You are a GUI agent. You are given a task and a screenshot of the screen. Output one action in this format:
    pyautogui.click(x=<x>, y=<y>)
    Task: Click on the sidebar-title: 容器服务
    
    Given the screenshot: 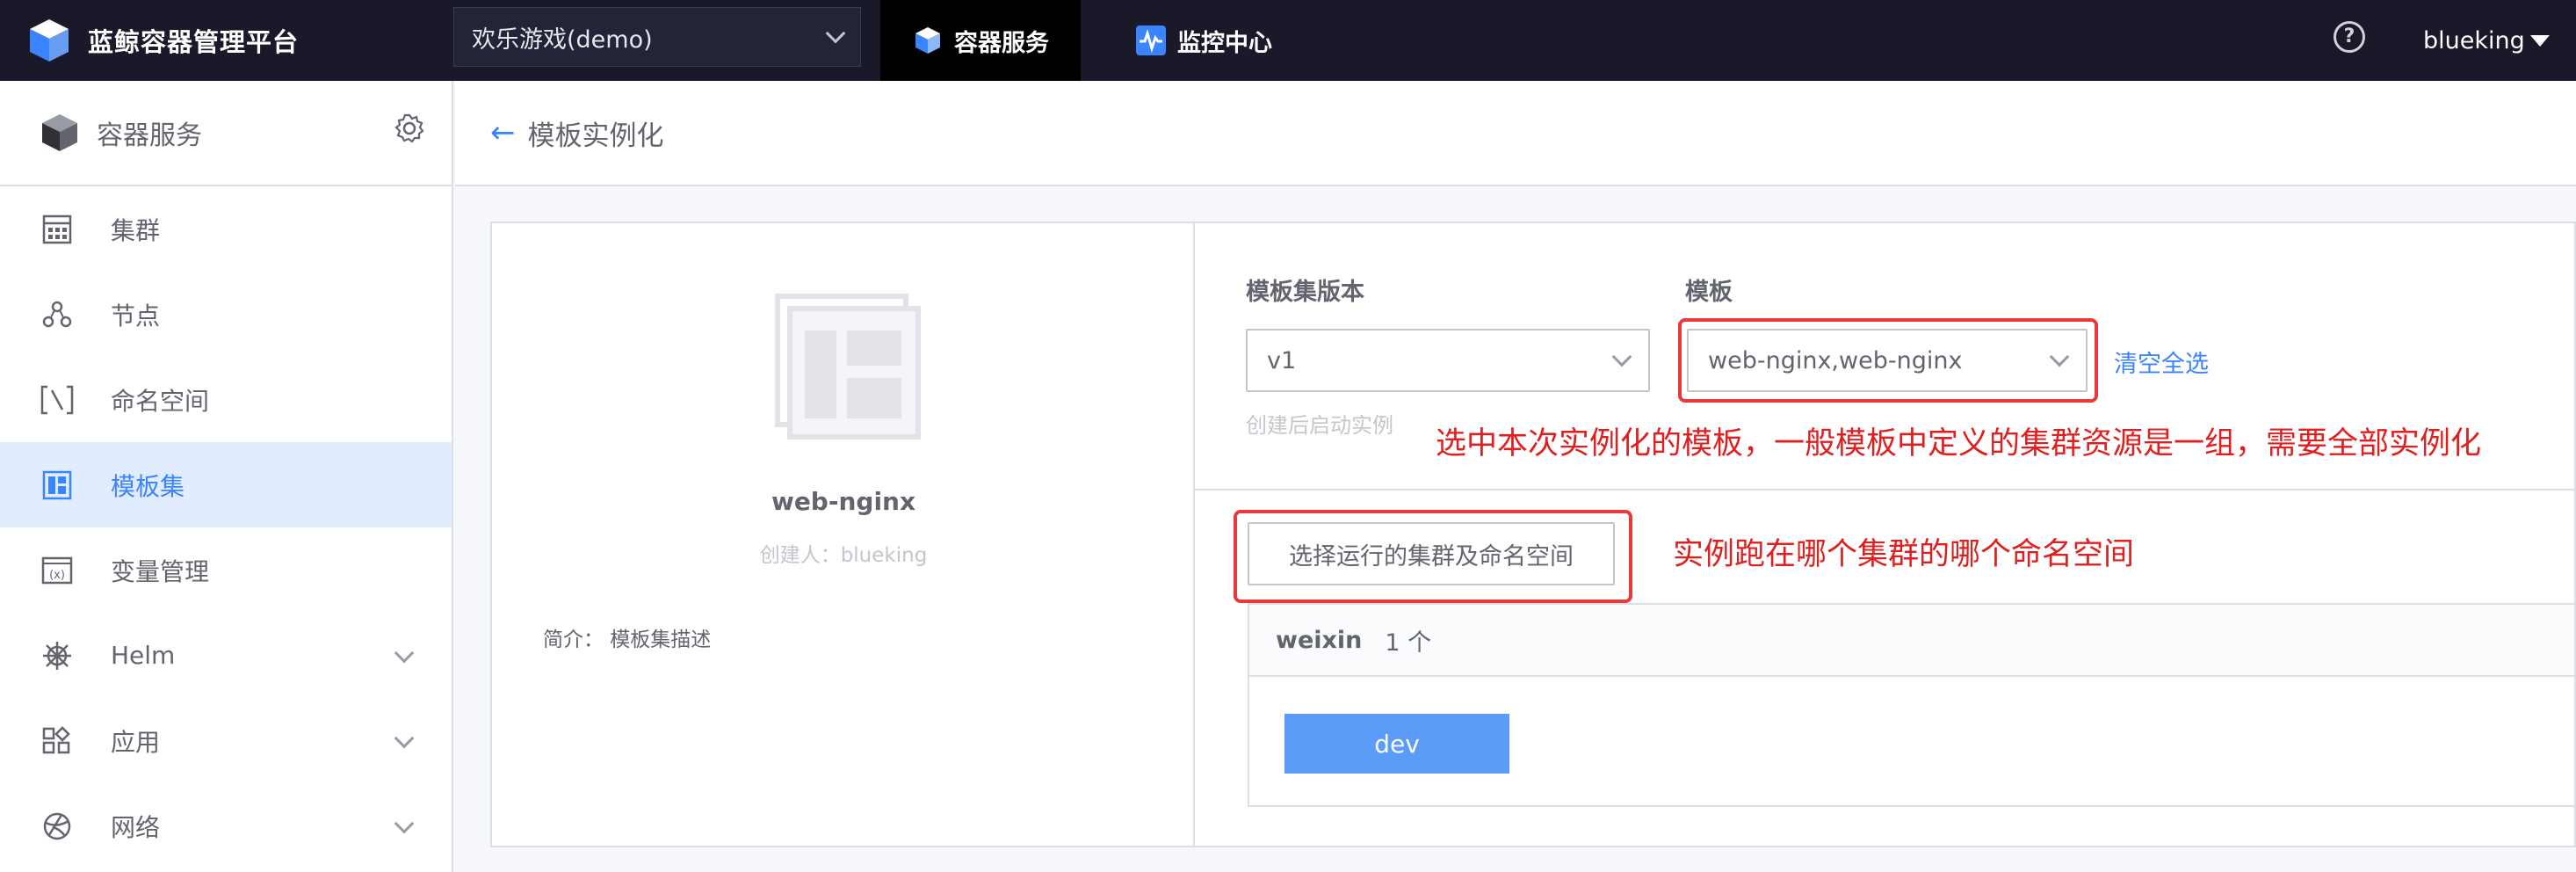 What is the action you would take?
    pyautogui.click(x=149, y=135)
    